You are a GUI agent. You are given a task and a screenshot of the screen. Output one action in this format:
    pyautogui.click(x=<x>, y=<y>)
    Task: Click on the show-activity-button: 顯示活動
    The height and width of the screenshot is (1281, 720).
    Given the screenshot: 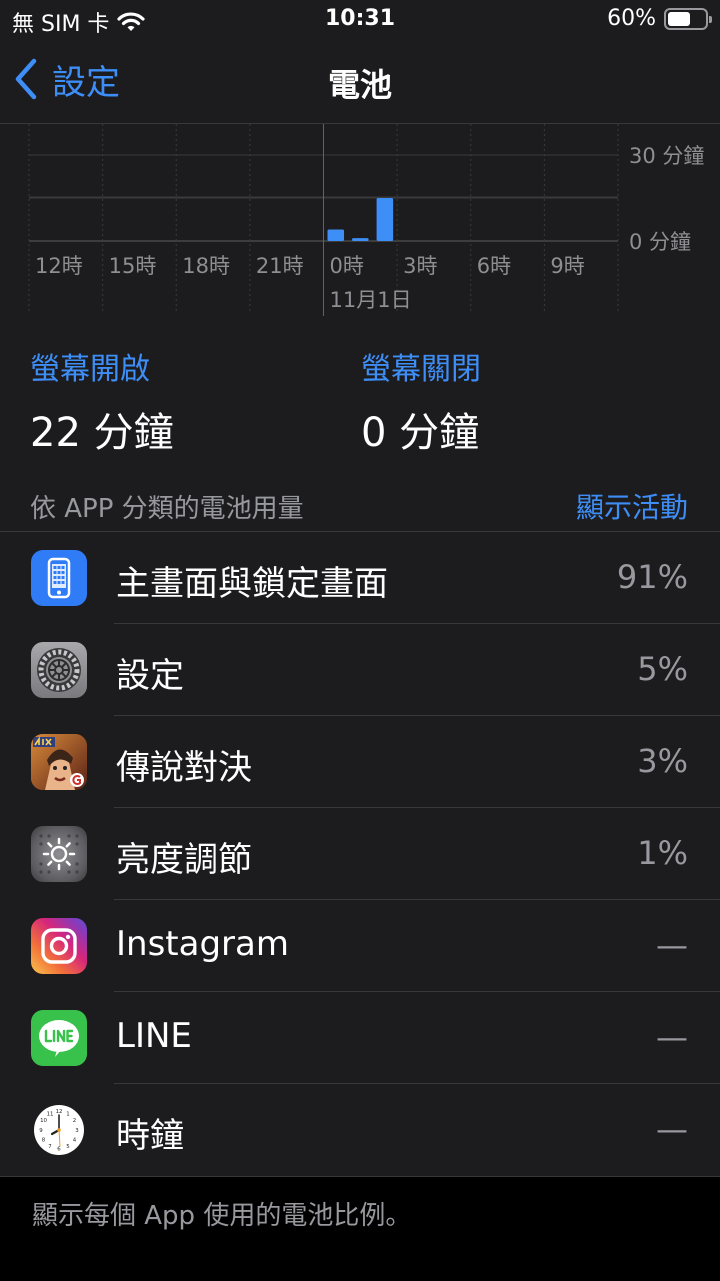 What is the action you would take?
    pyautogui.click(x=632, y=506)
    